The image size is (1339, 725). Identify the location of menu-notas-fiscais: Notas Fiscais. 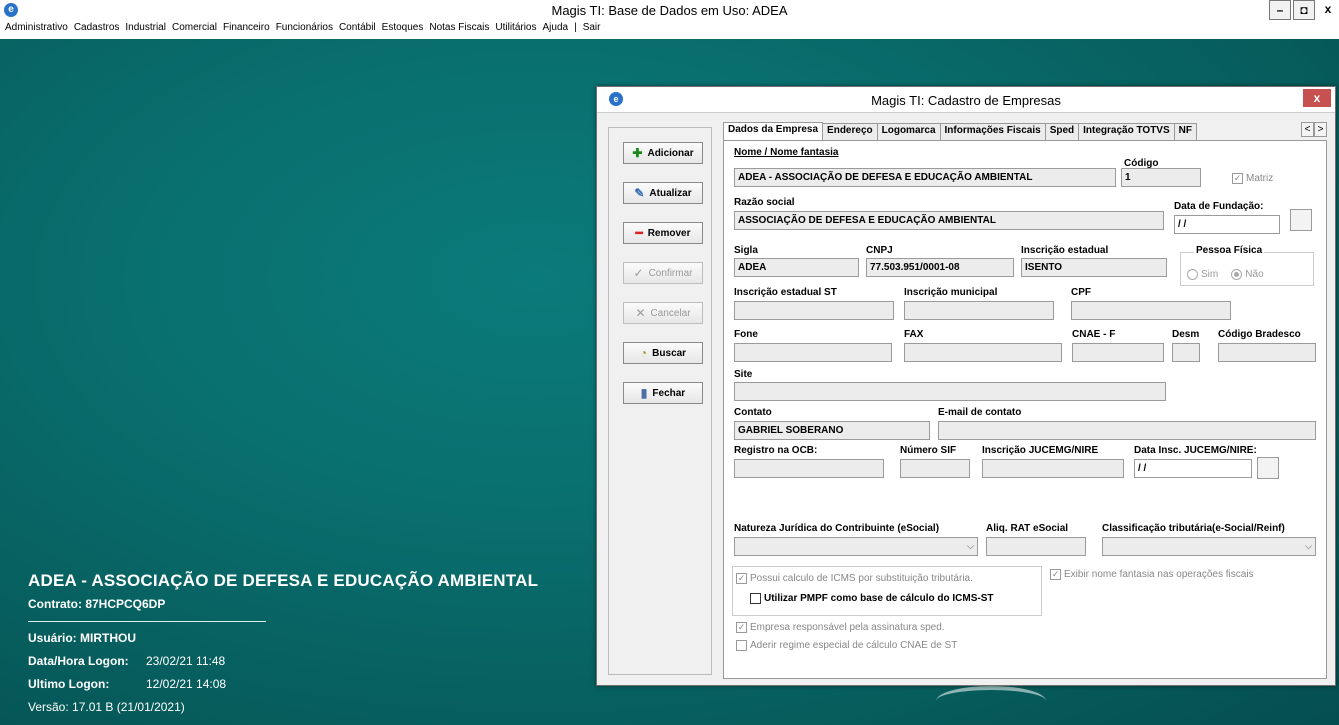
(459, 27).